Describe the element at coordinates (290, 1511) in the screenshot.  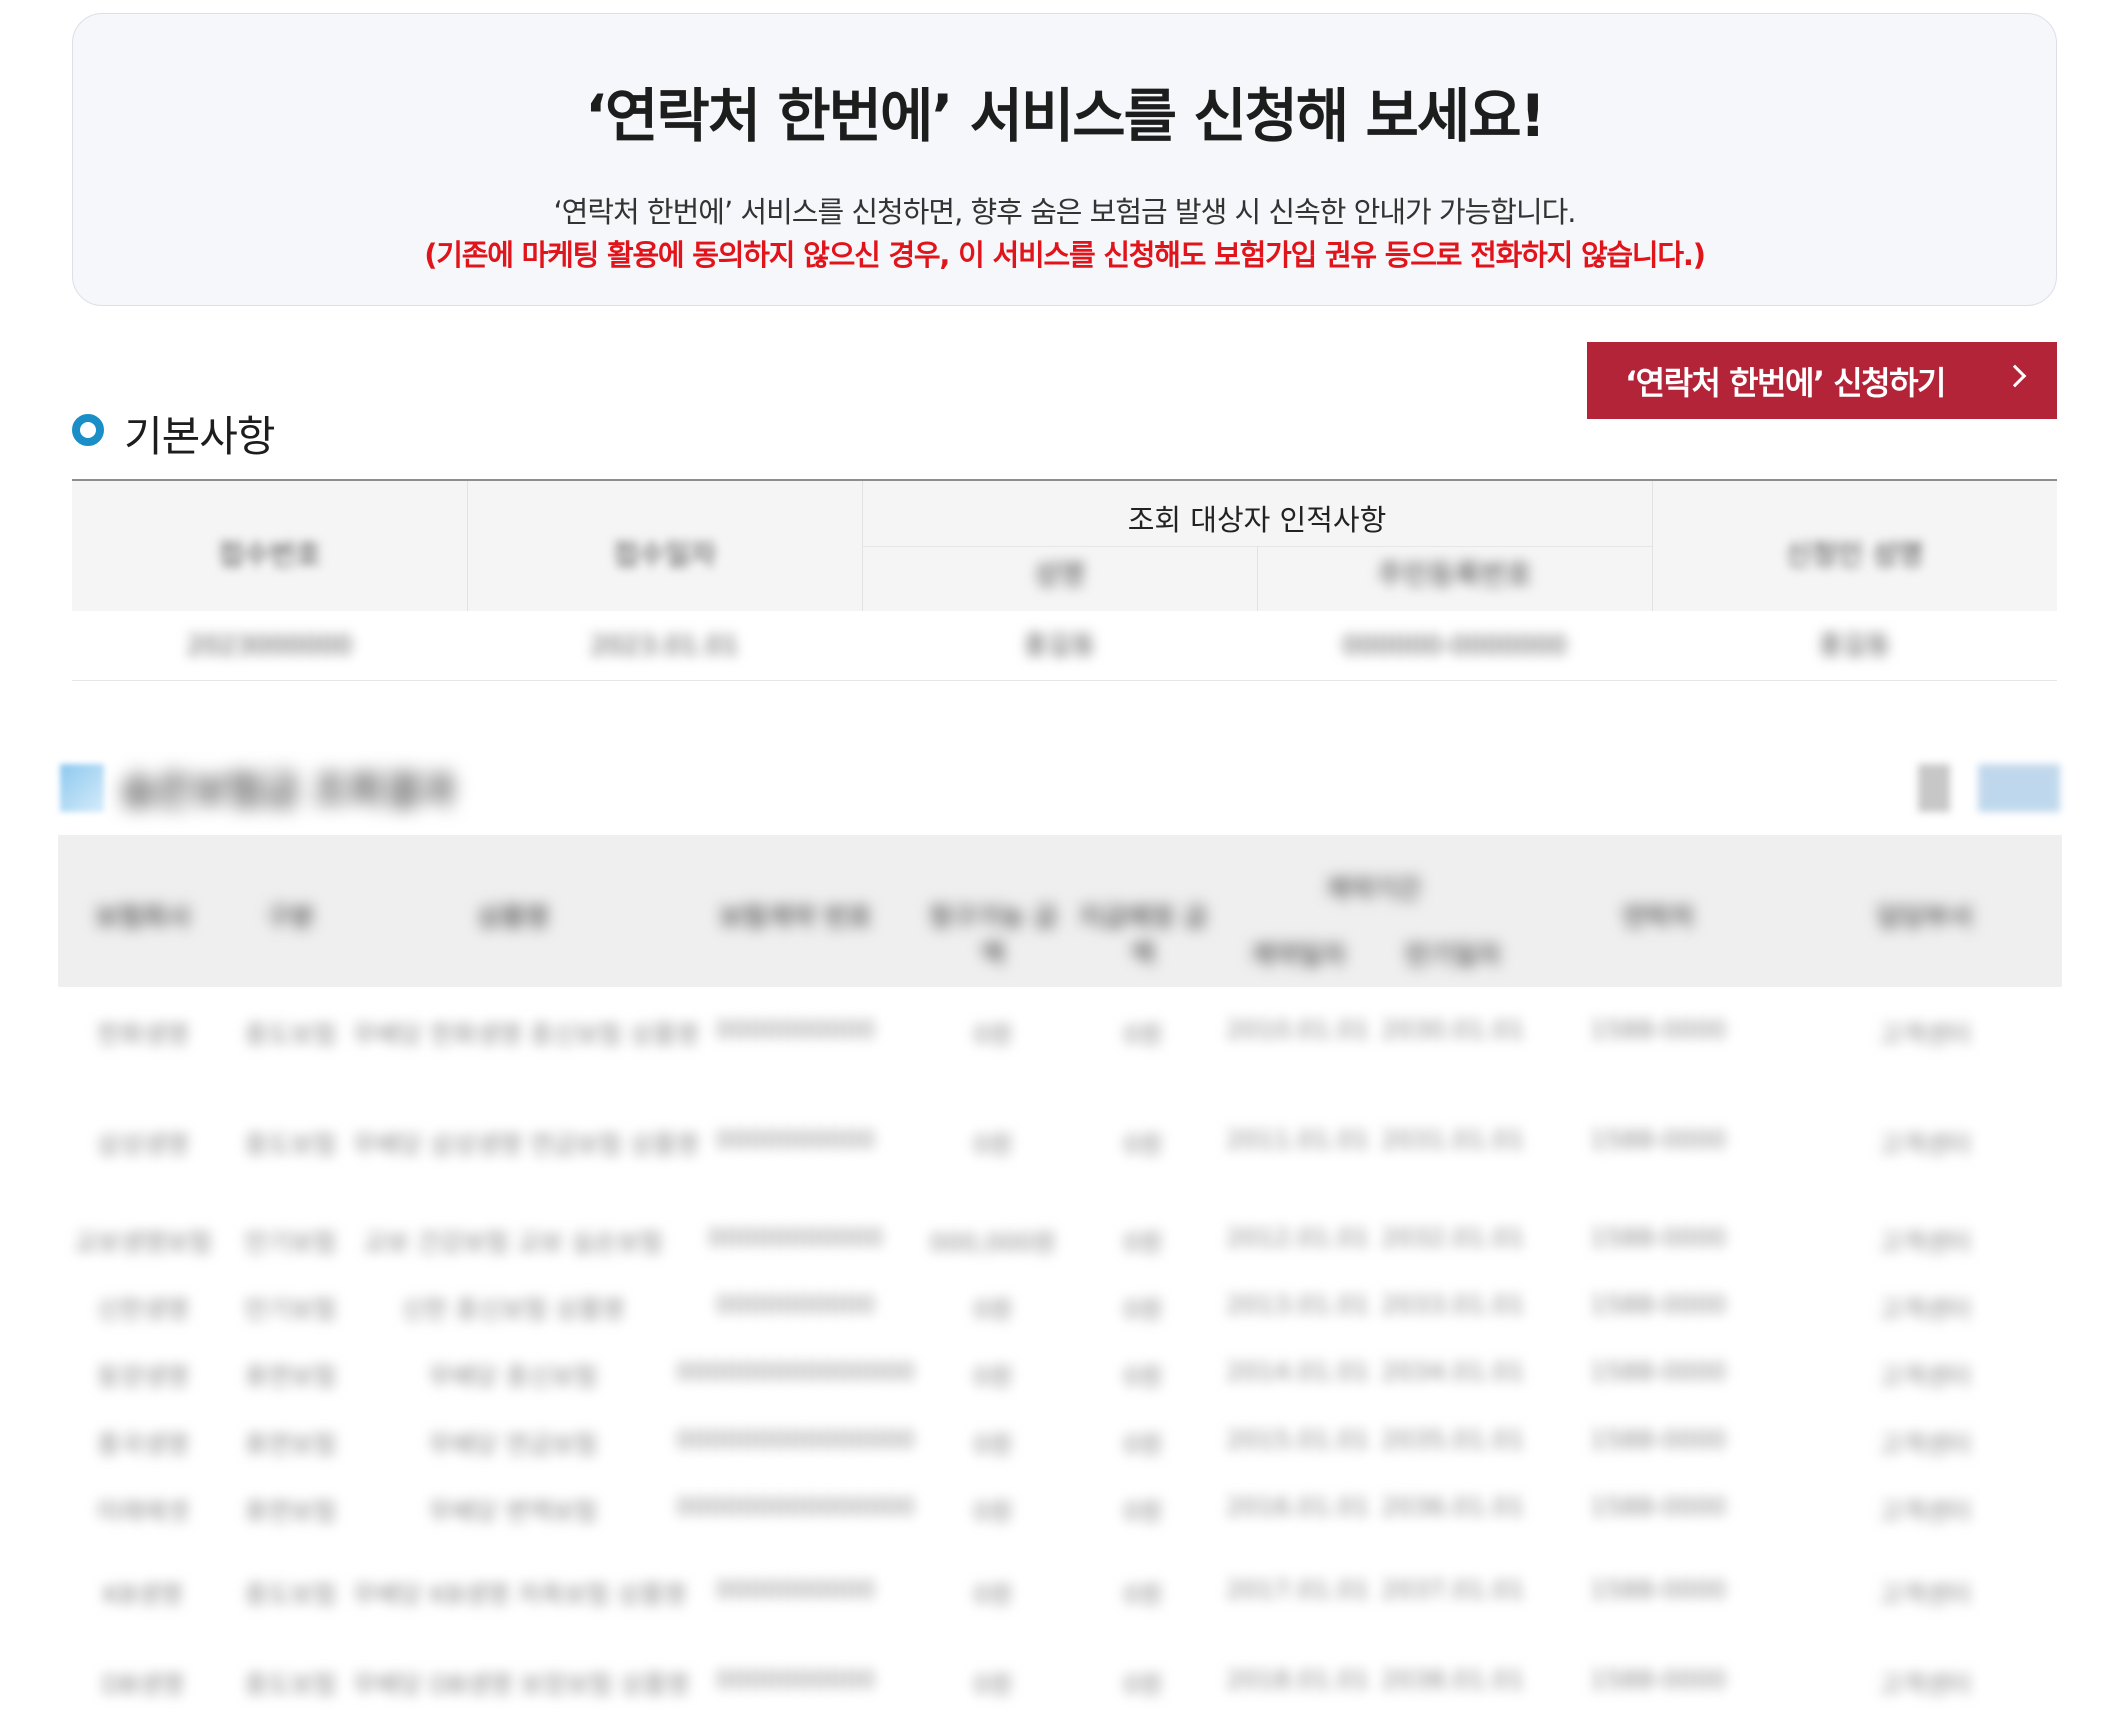
I see `detail-cell-r6-c1: 휴면보험` at that location.